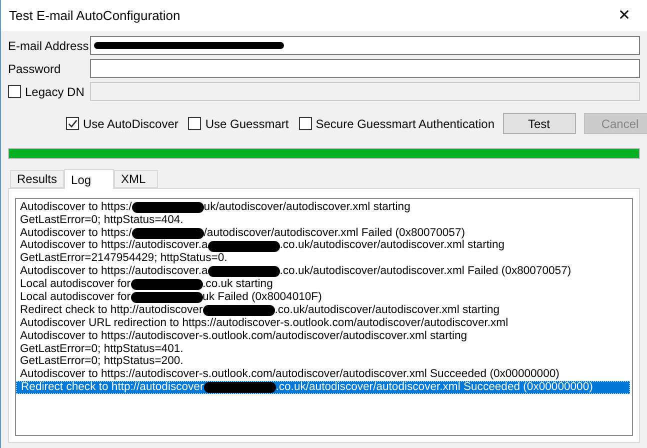  Describe the element at coordinates (102, 349) in the screenshot. I see `log-text: GetLastError=0; httpStatus=401.` at that location.